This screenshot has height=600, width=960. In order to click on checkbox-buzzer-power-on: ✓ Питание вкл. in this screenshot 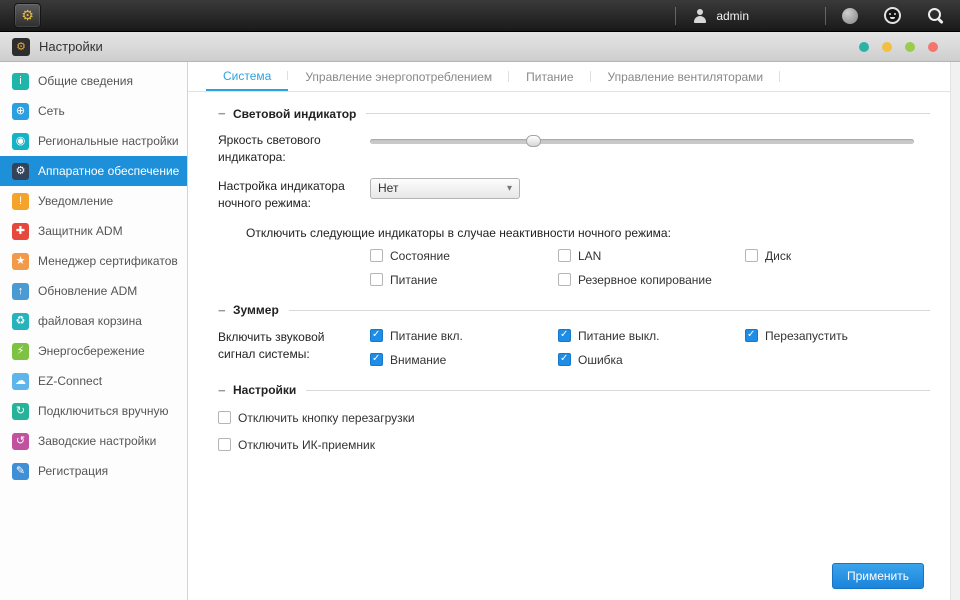, I will do `click(464, 336)`.